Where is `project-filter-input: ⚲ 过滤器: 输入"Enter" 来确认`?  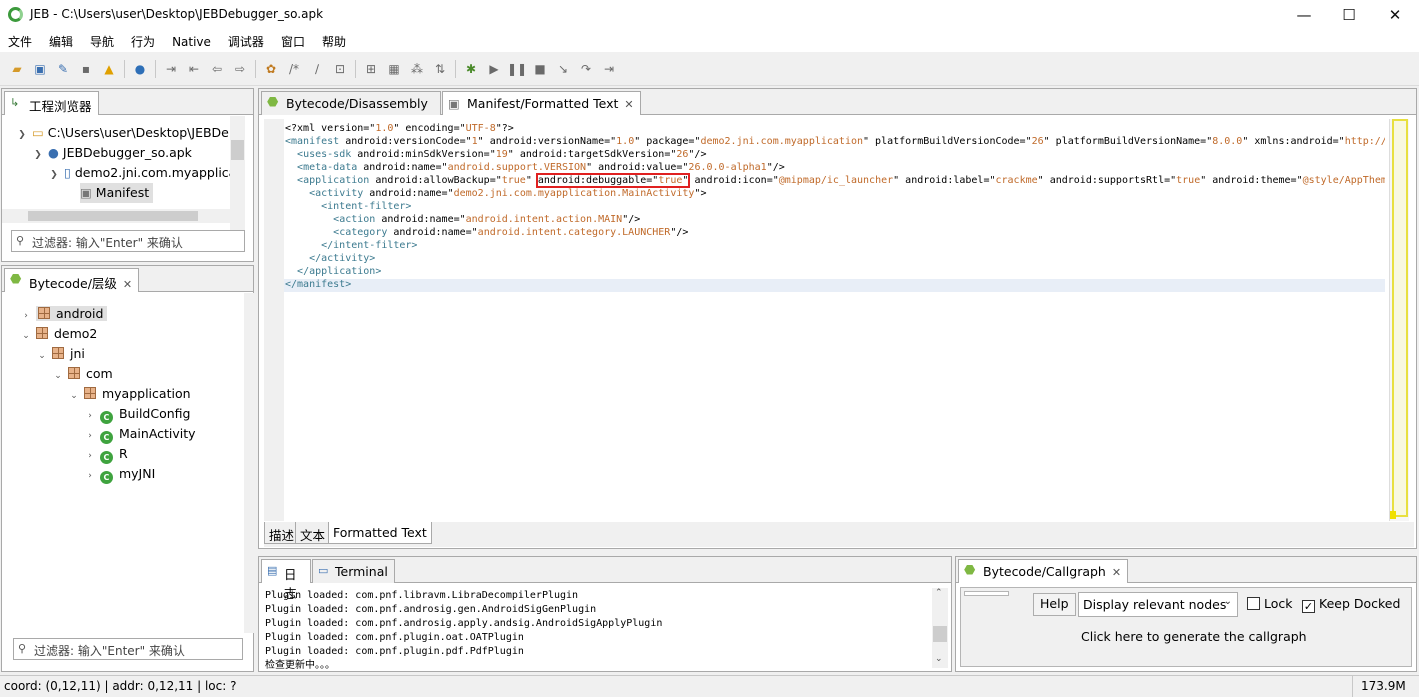
project-filter-input: ⚲ 过滤器: 输入"Enter" 来确认 is located at coordinates (128, 241).